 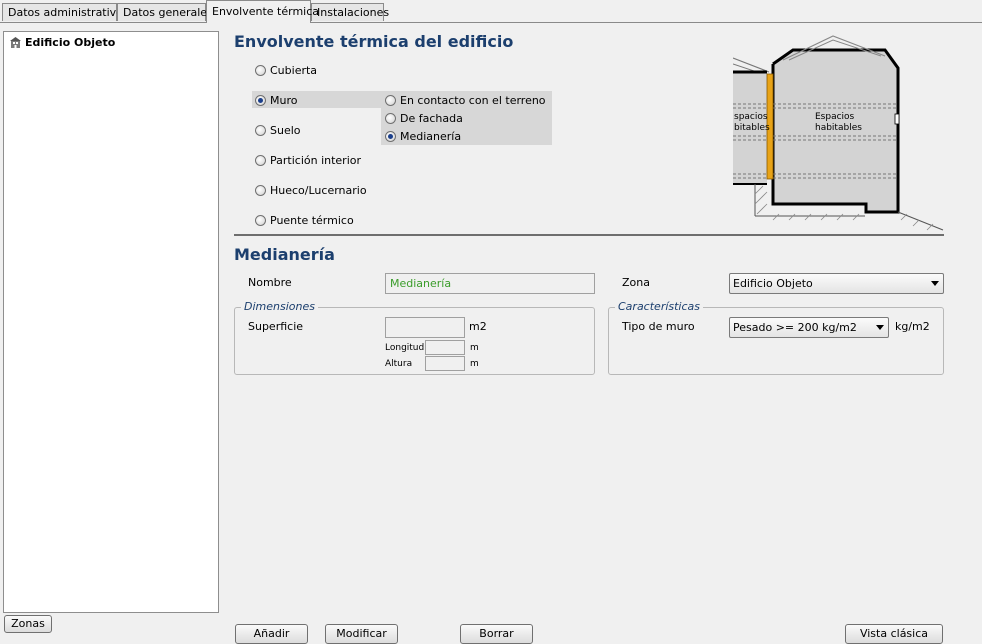 I want to click on vista-clasica-button: Vista clásica, so click(x=894, y=634).